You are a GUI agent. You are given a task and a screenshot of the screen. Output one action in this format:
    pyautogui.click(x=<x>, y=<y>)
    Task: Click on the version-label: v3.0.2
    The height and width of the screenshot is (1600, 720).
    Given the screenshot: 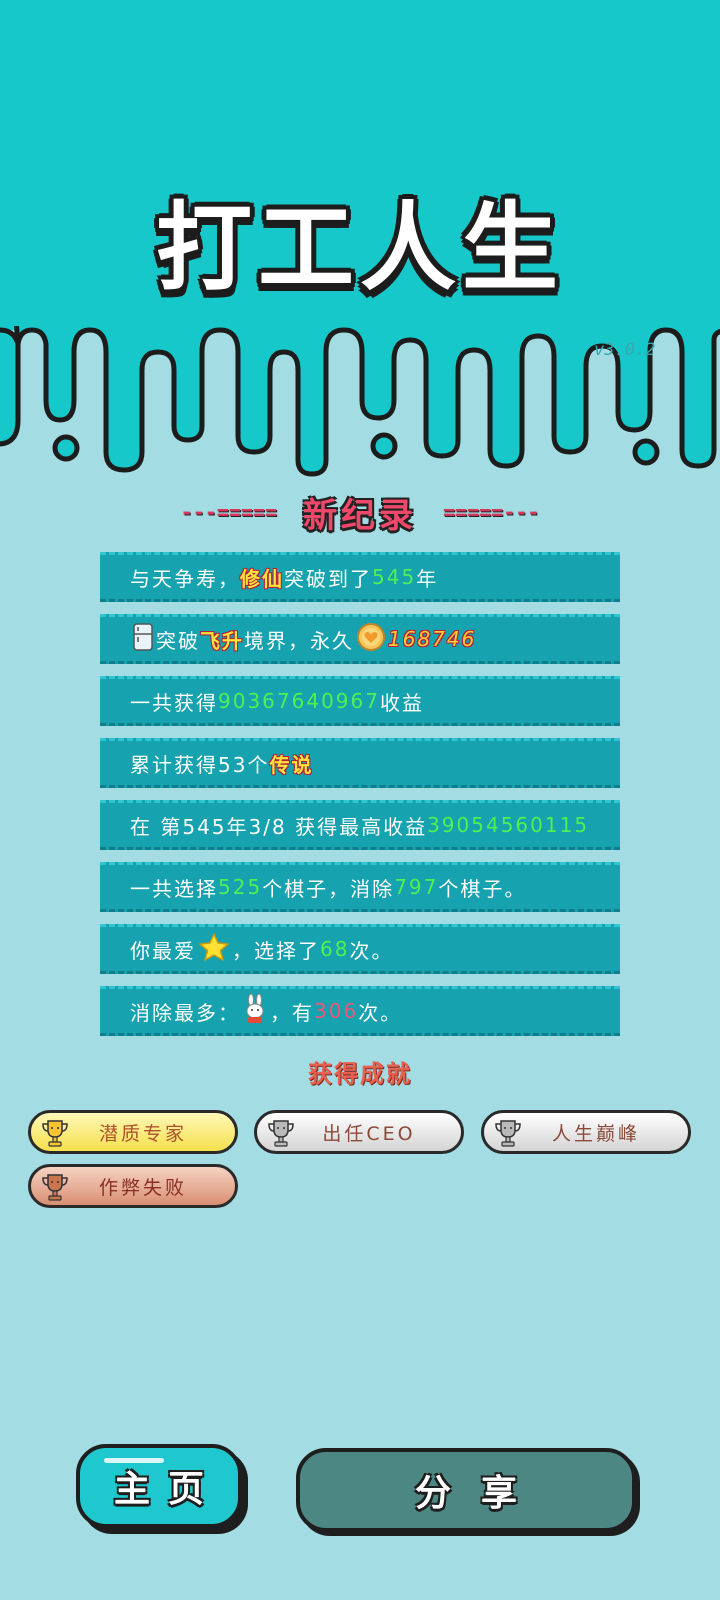 What is the action you would take?
    pyautogui.click(x=625, y=350)
    